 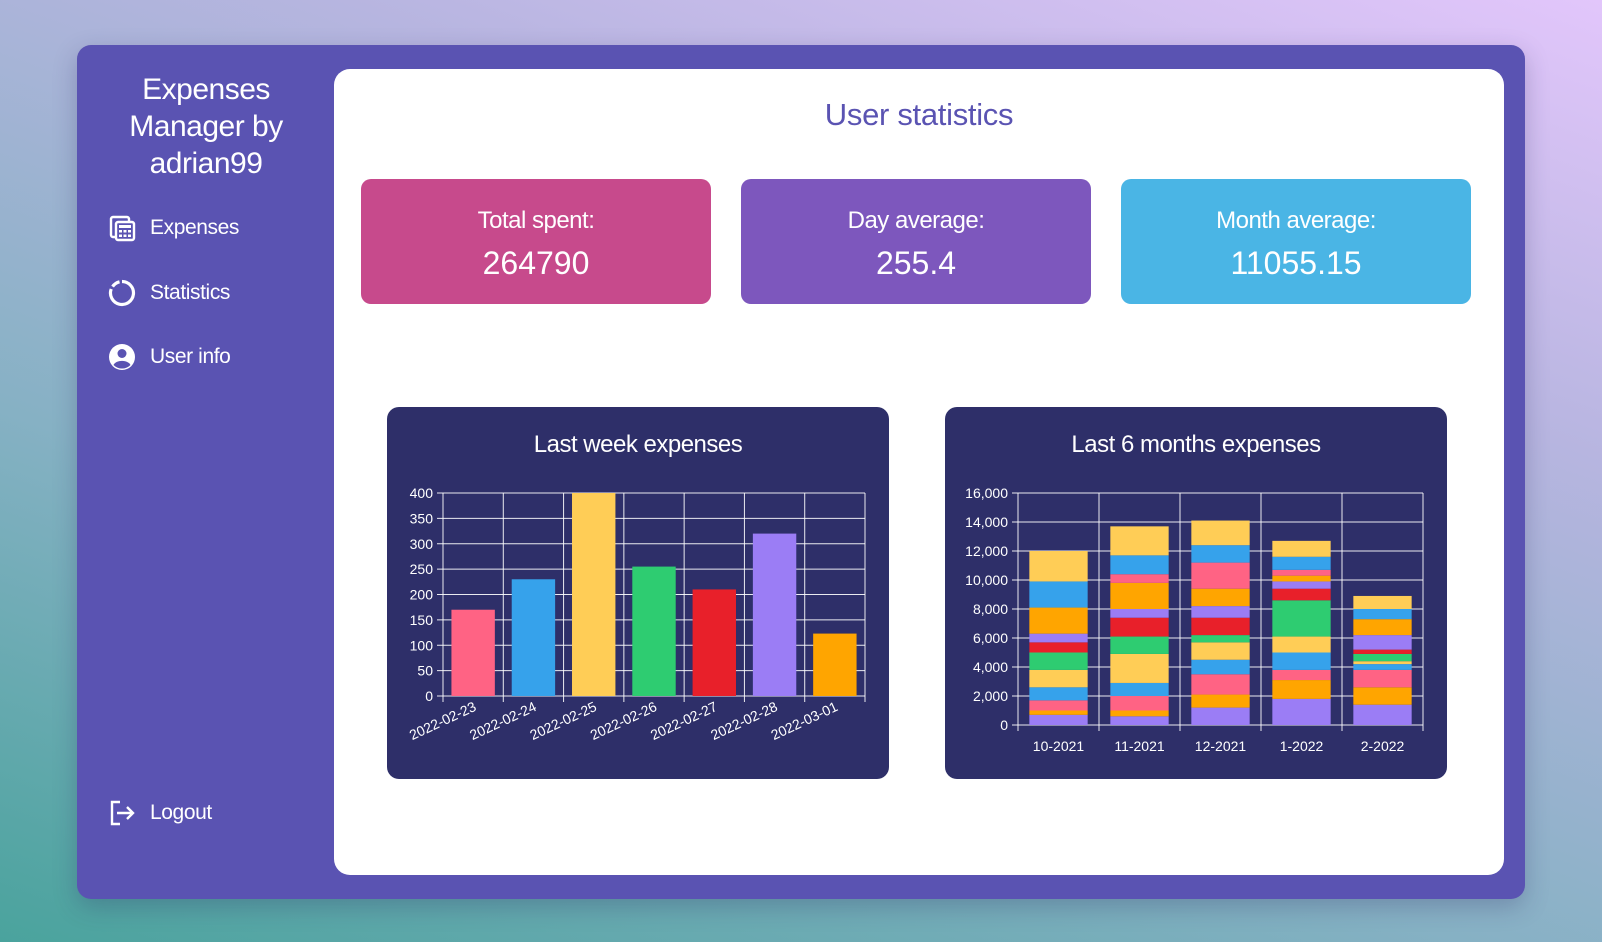 What do you see at coordinates (986, 493) in the screenshot?
I see `y-tick-label: 16,000` at bounding box center [986, 493].